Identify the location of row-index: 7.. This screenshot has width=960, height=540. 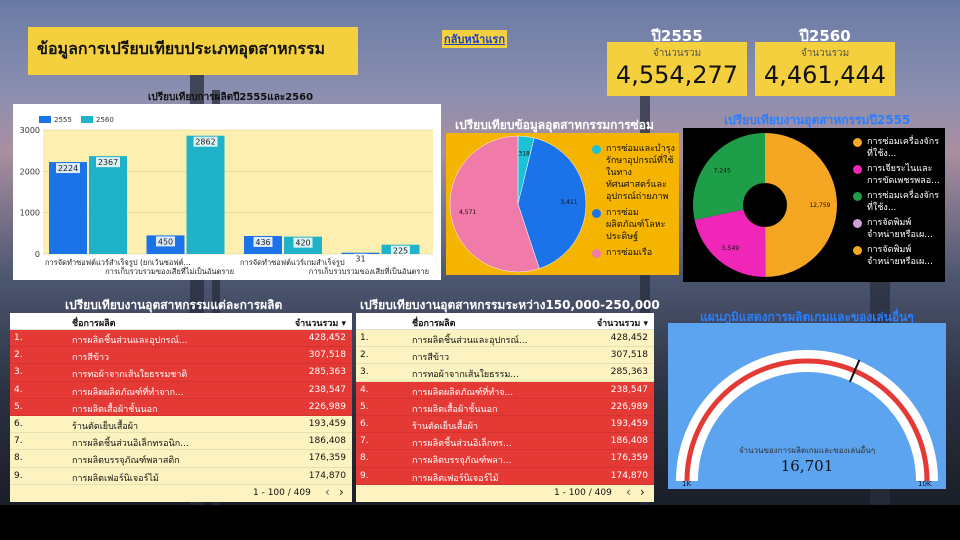
(18, 441).